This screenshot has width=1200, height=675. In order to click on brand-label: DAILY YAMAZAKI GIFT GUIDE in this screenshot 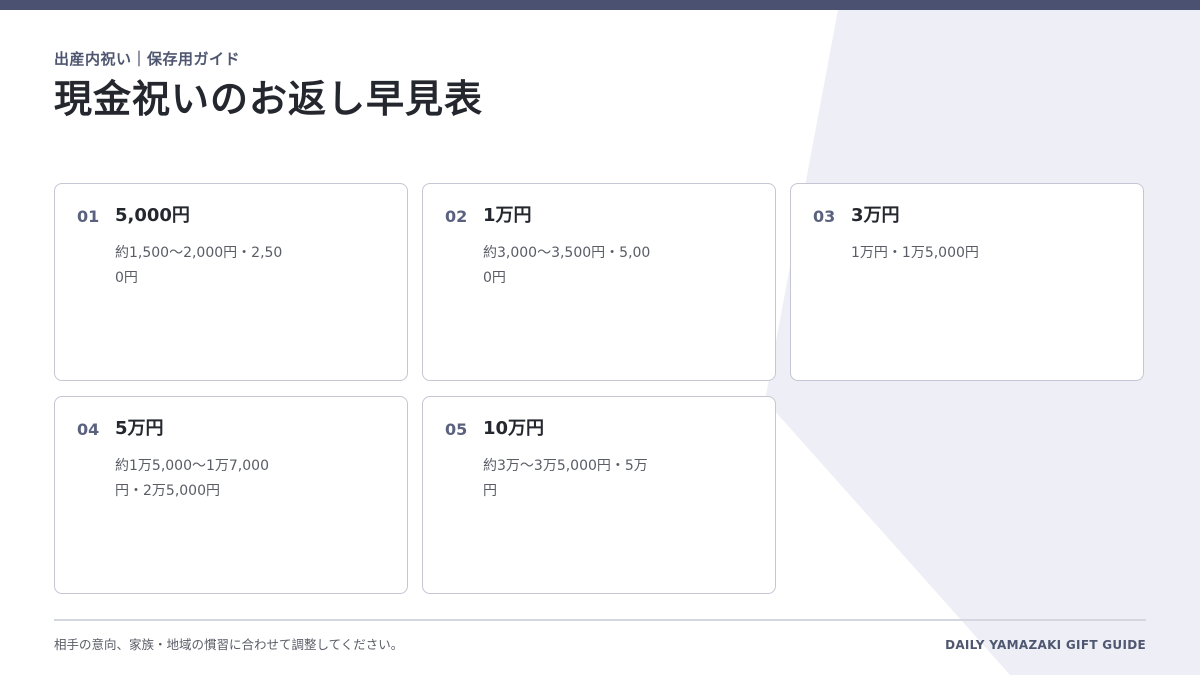, I will do `click(1045, 645)`.